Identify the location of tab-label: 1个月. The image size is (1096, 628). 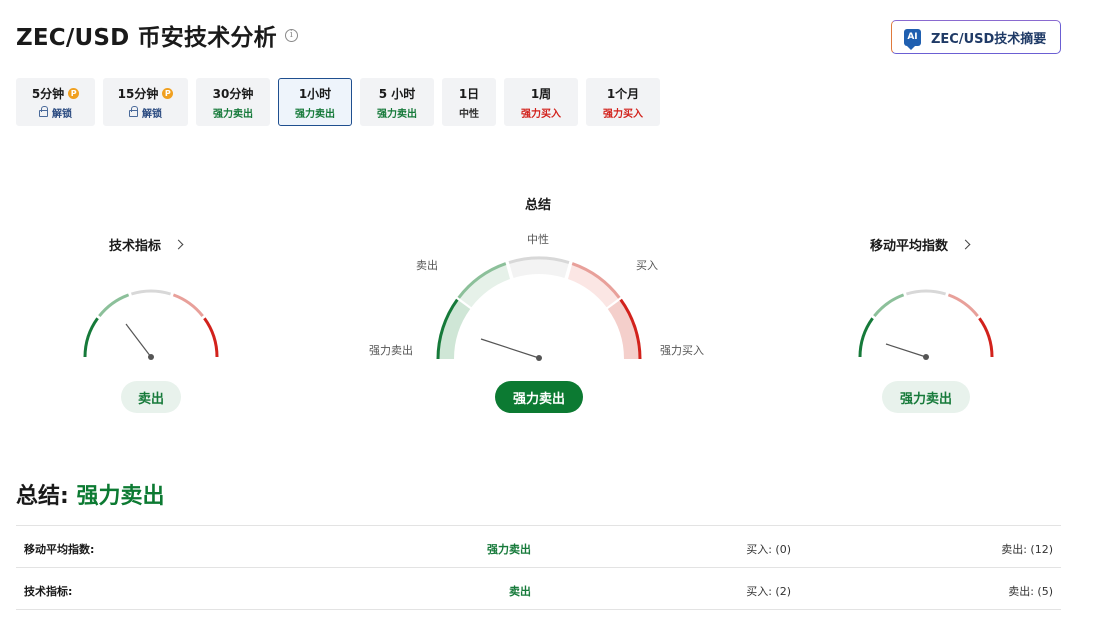
(623, 93).